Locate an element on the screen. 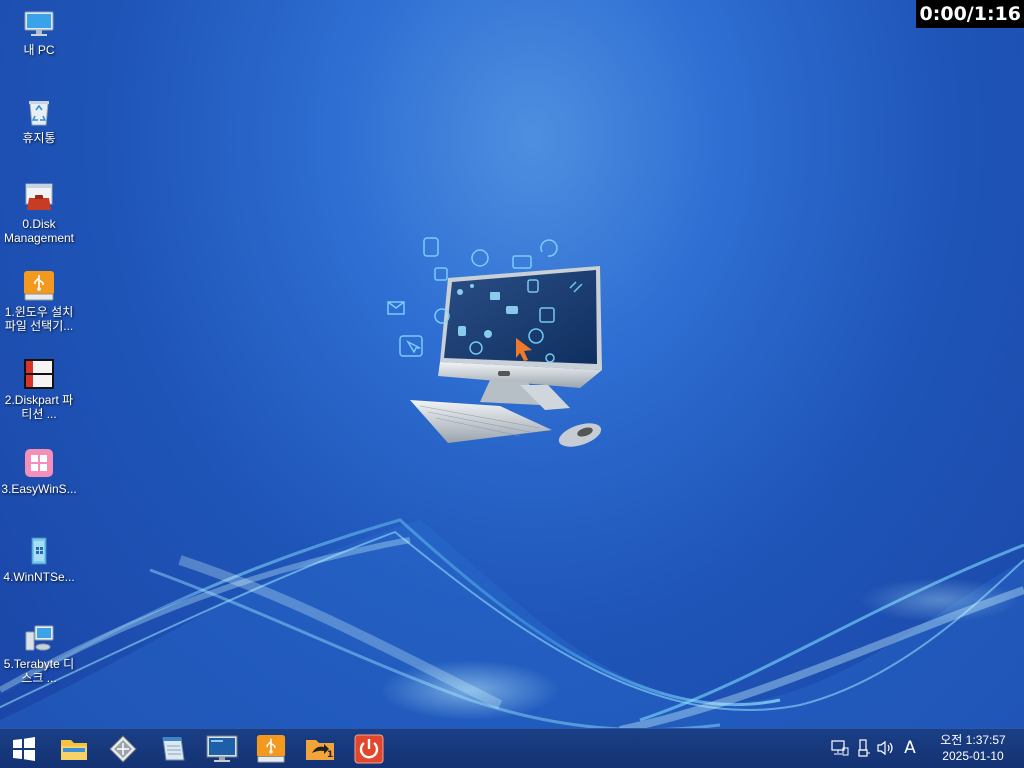 The height and width of the screenshot is (768, 1024). terabyte-icon is located at coordinates (39, 638).